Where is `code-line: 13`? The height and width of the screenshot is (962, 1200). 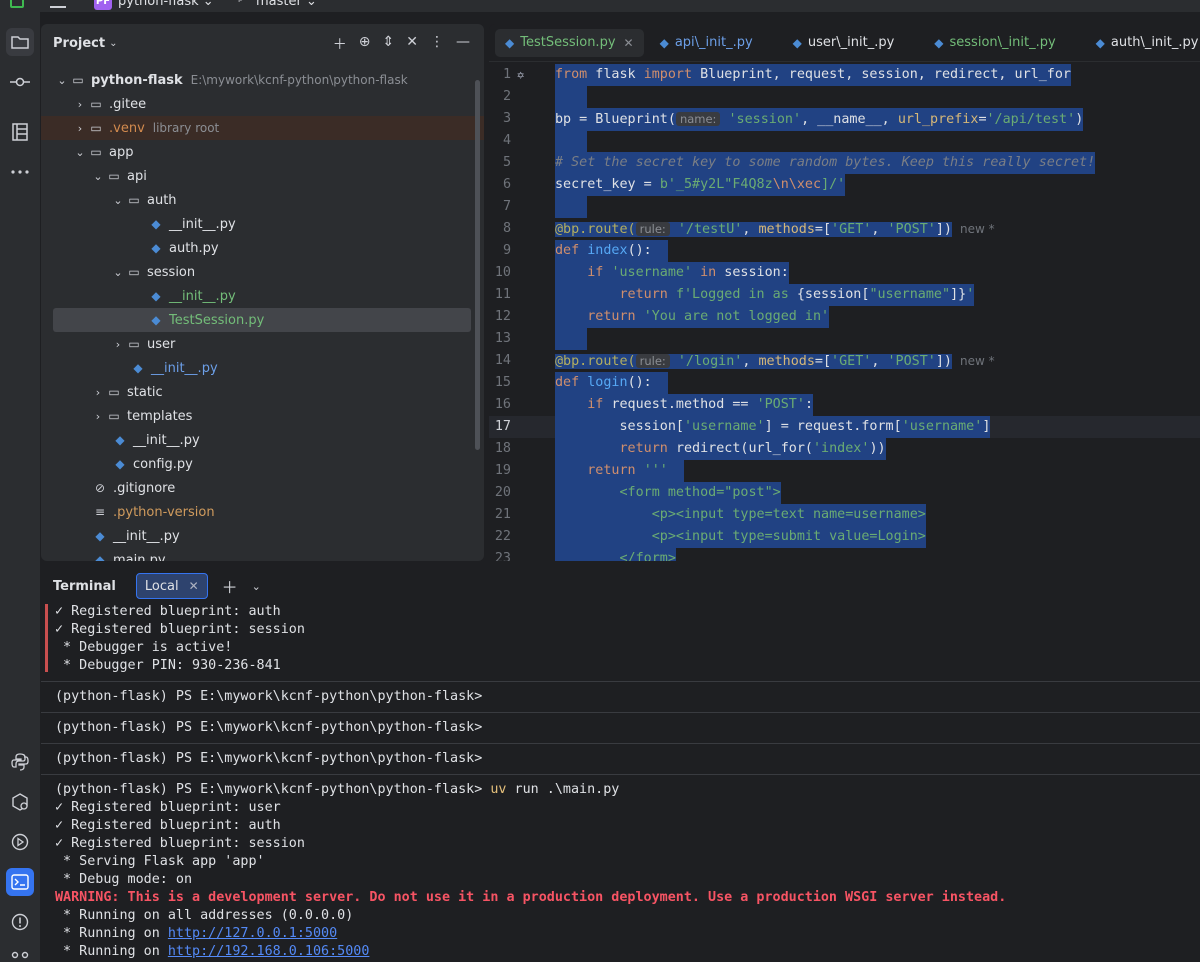 code-line: 13 is located at coordinates (844, 339).